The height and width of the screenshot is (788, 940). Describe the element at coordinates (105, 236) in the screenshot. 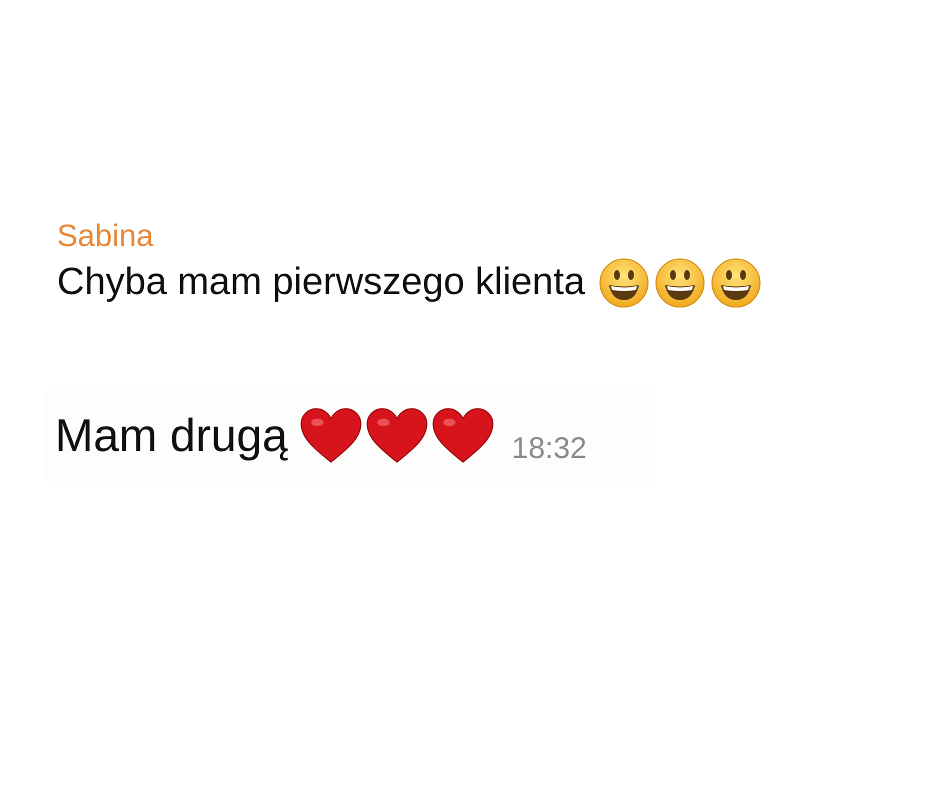

I see `sender-name: Sabina` at that location.